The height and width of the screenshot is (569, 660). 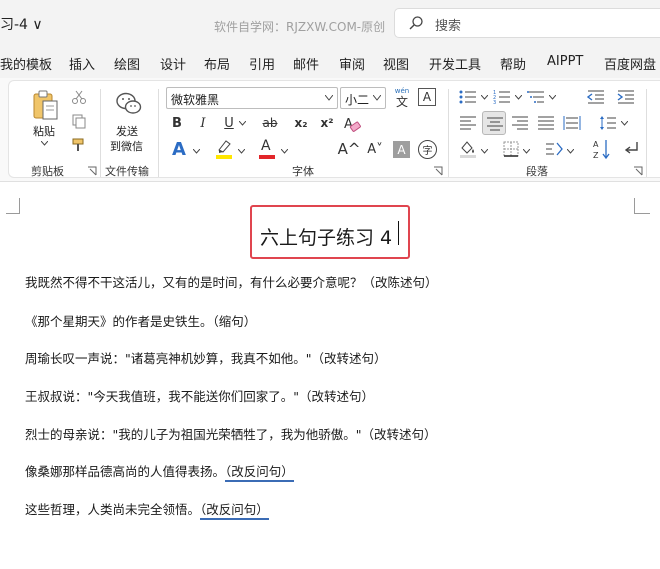 What do you see at coordinates (242, 123) in the screenshot?
I see `underline-dropdown-icon` at bounding box center [242, 123].